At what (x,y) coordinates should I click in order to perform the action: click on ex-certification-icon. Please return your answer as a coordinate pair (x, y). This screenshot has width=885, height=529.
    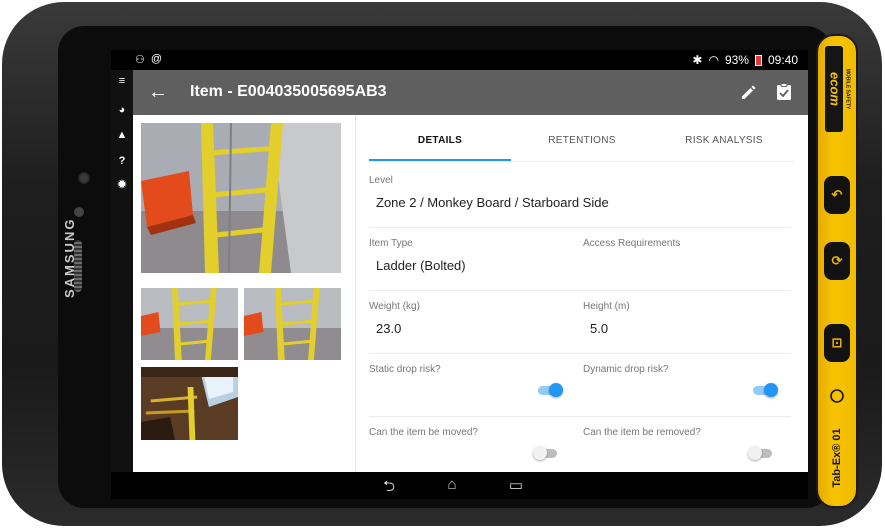
    Looking at the image, I should click on (837, 396).